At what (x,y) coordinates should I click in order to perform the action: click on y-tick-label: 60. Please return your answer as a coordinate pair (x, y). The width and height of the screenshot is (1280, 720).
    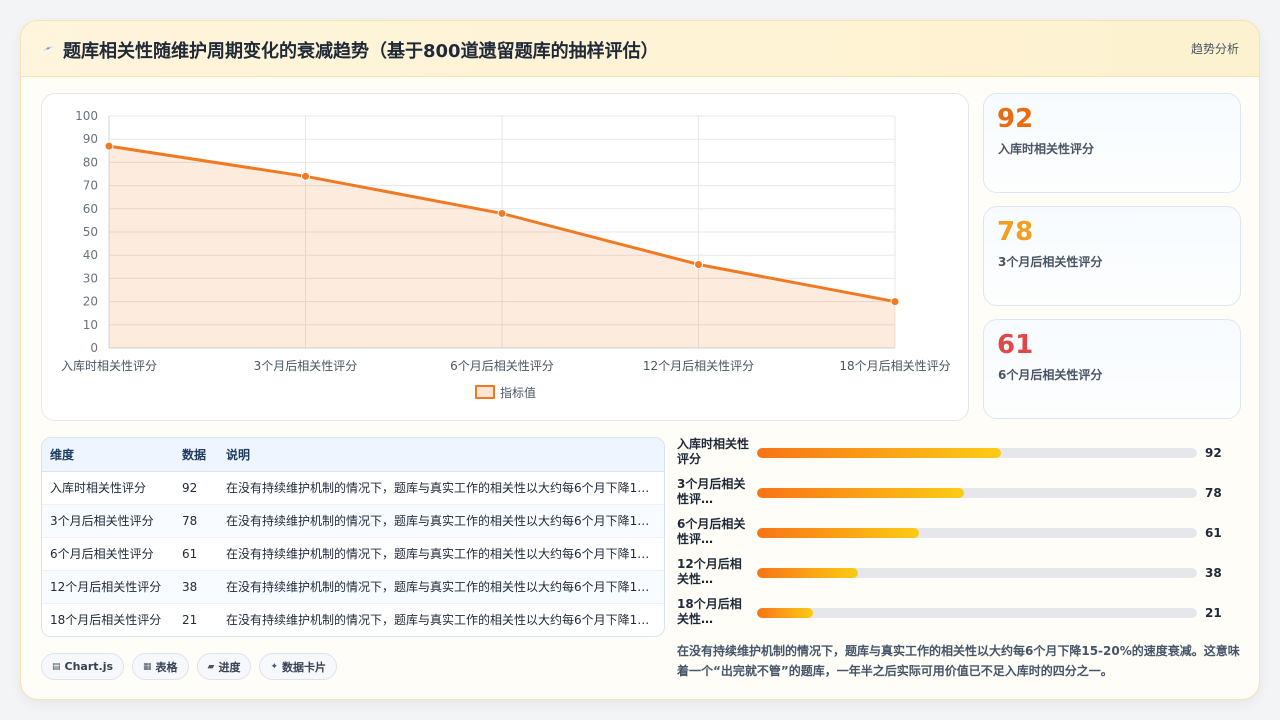
    Looking at the image, I should click on (90, 209).